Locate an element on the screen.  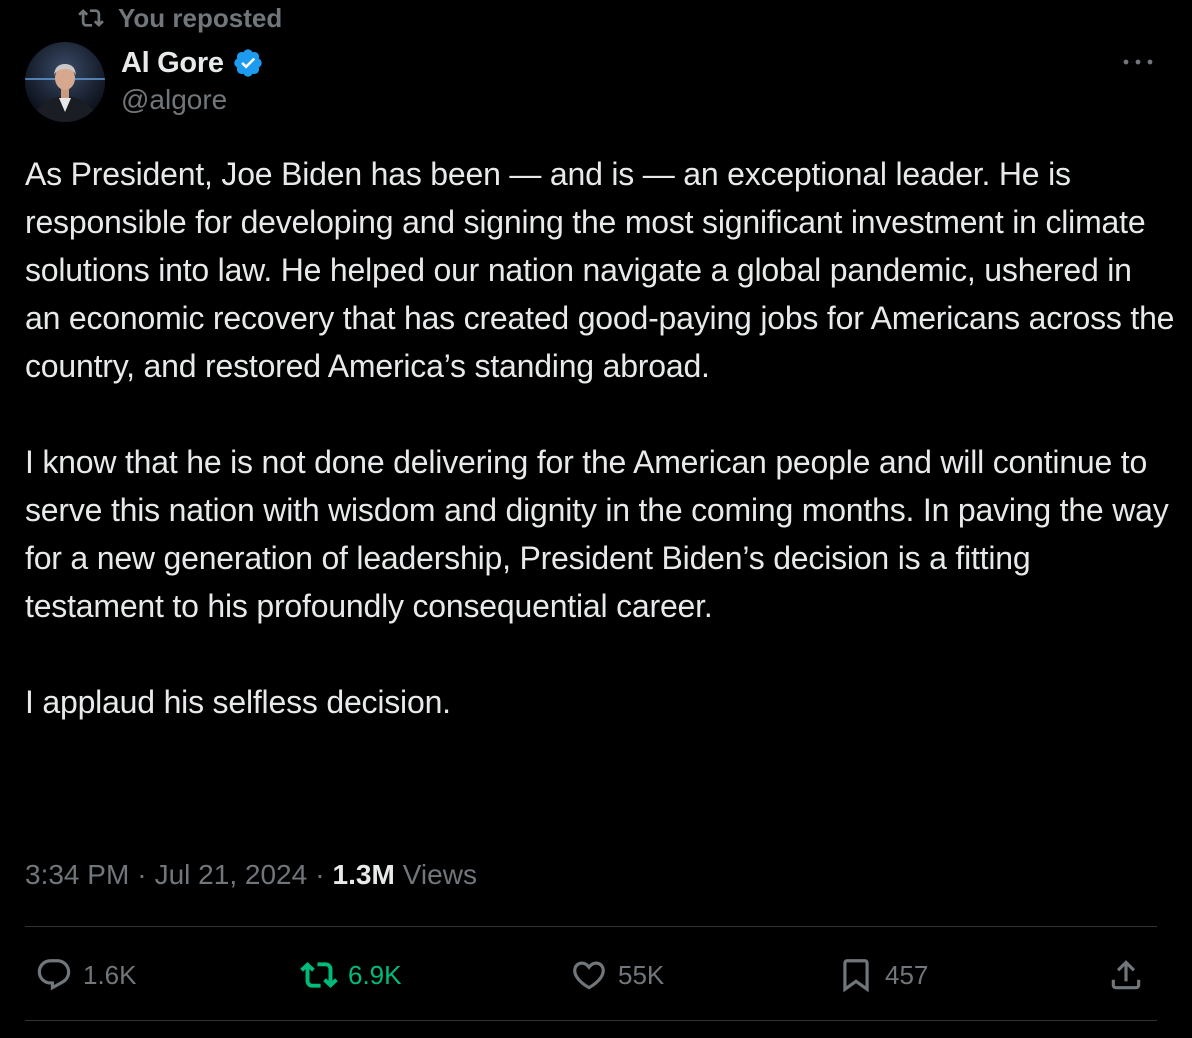
views-count: 1.3M is located at coordinates (364, 875).